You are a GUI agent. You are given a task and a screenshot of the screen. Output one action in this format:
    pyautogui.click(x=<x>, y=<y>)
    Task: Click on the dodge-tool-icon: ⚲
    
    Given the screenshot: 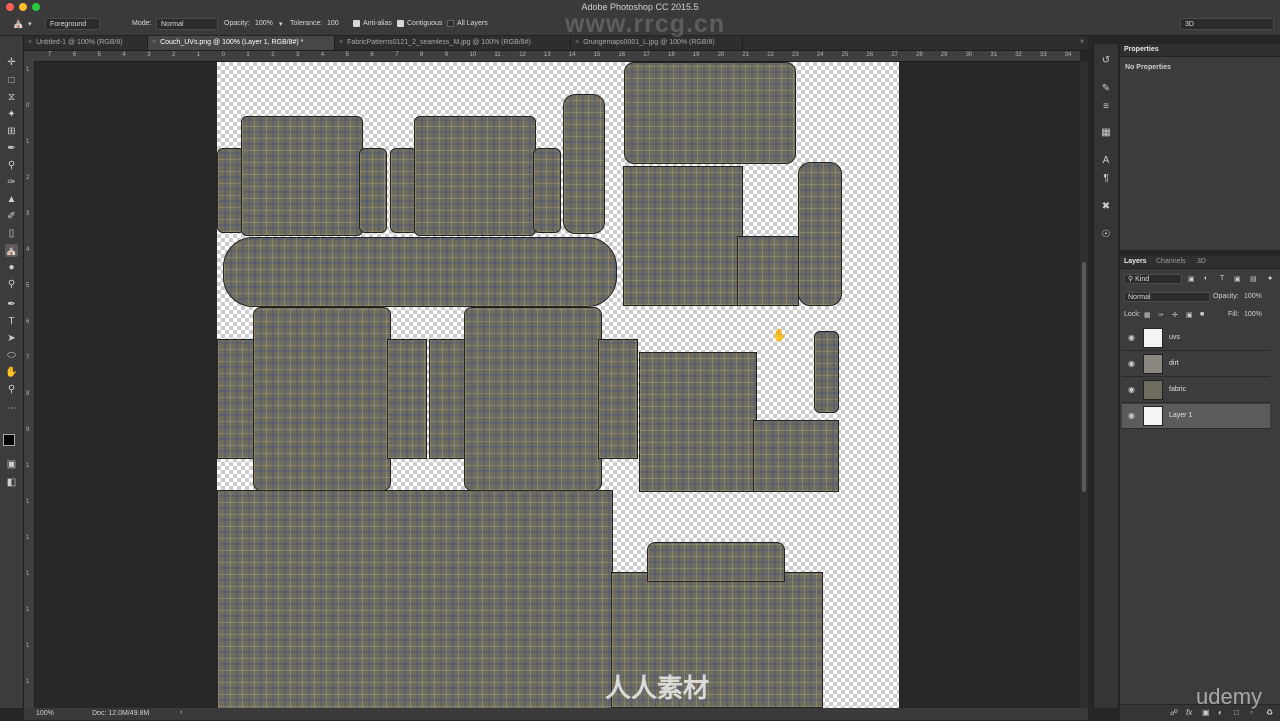 What is the action you would take?
    pyautogui.click(x=11, y=284)
    